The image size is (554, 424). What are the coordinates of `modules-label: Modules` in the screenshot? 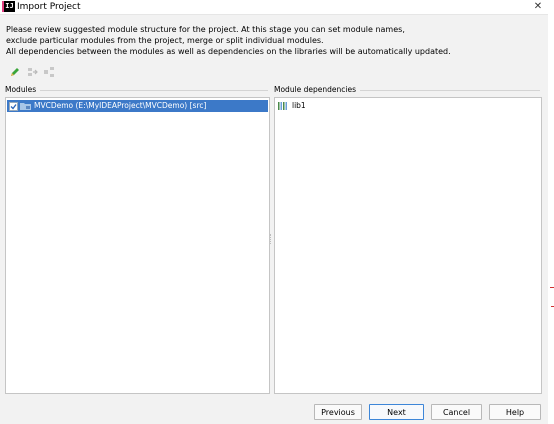 It's located at (23, 90).